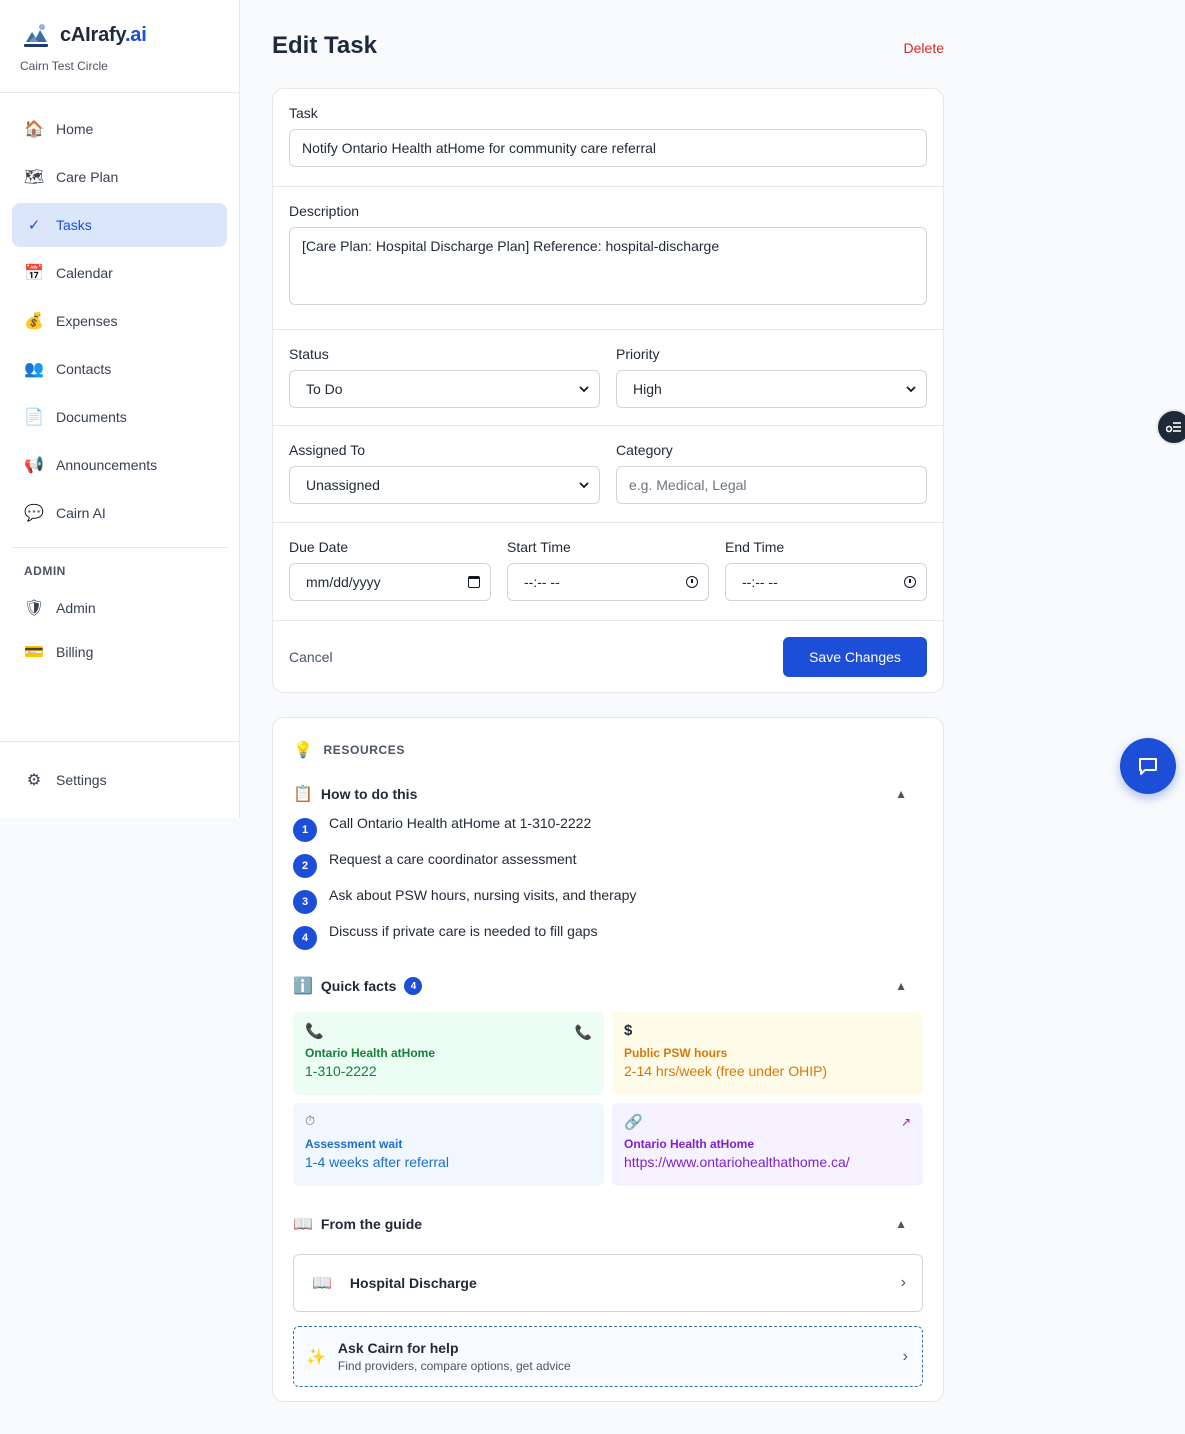 The image size is (1185, 1434). I want to click on calendar-icon, so click(474, 582).